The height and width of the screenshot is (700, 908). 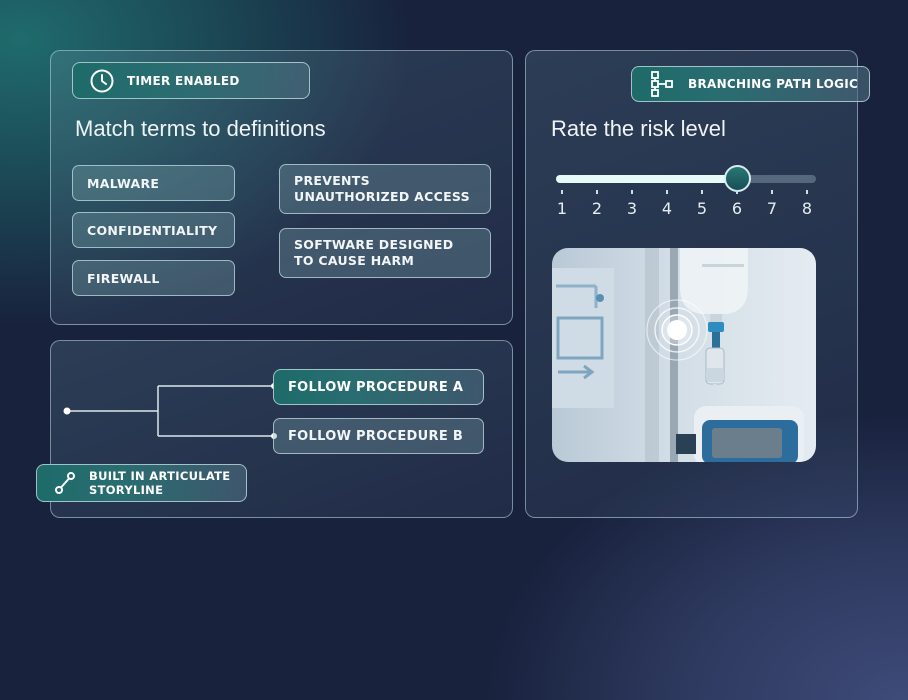 I want to click on procedure-b-label: FOLLOW PROCEDURE B, so click(x=376, y=436).